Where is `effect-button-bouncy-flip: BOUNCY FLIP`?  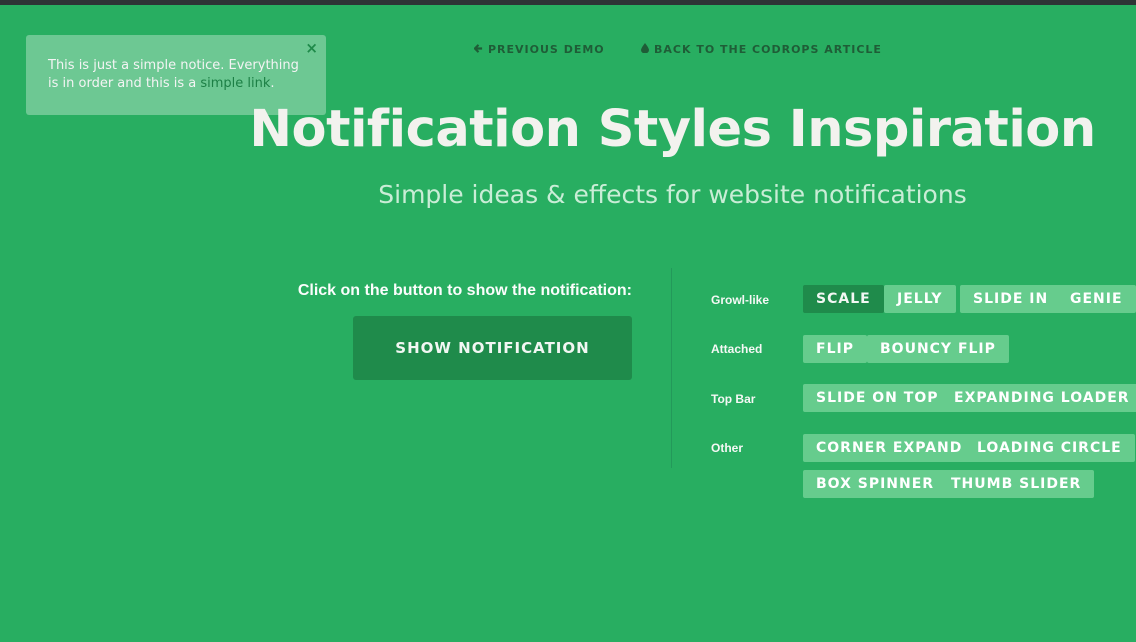 effect-button-bouncy-flip: BOUNCY FLIP is located at coordinates (938, 349).